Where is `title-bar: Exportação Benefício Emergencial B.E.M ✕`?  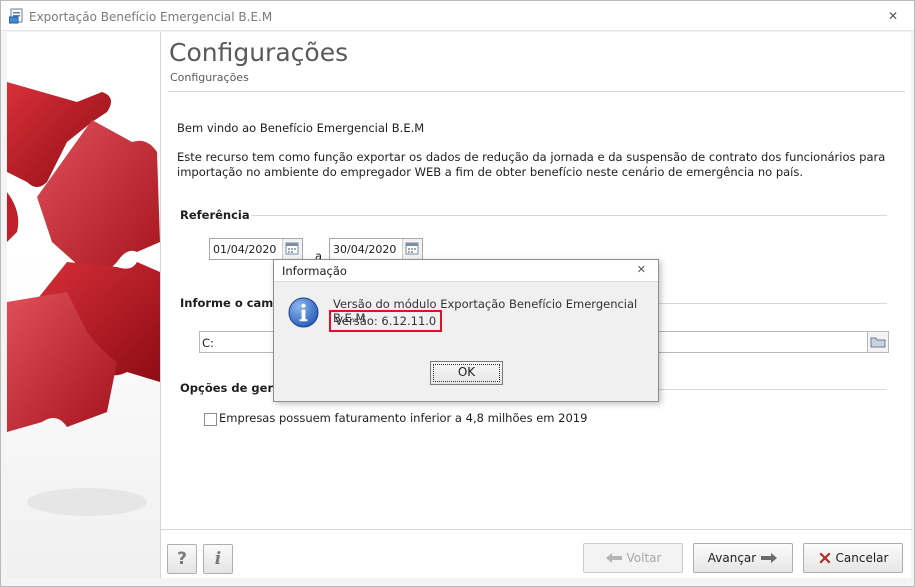 title-bar: Exportação Benefício Emergencial B.E.M ✕ is located at coordinates (457, 16).